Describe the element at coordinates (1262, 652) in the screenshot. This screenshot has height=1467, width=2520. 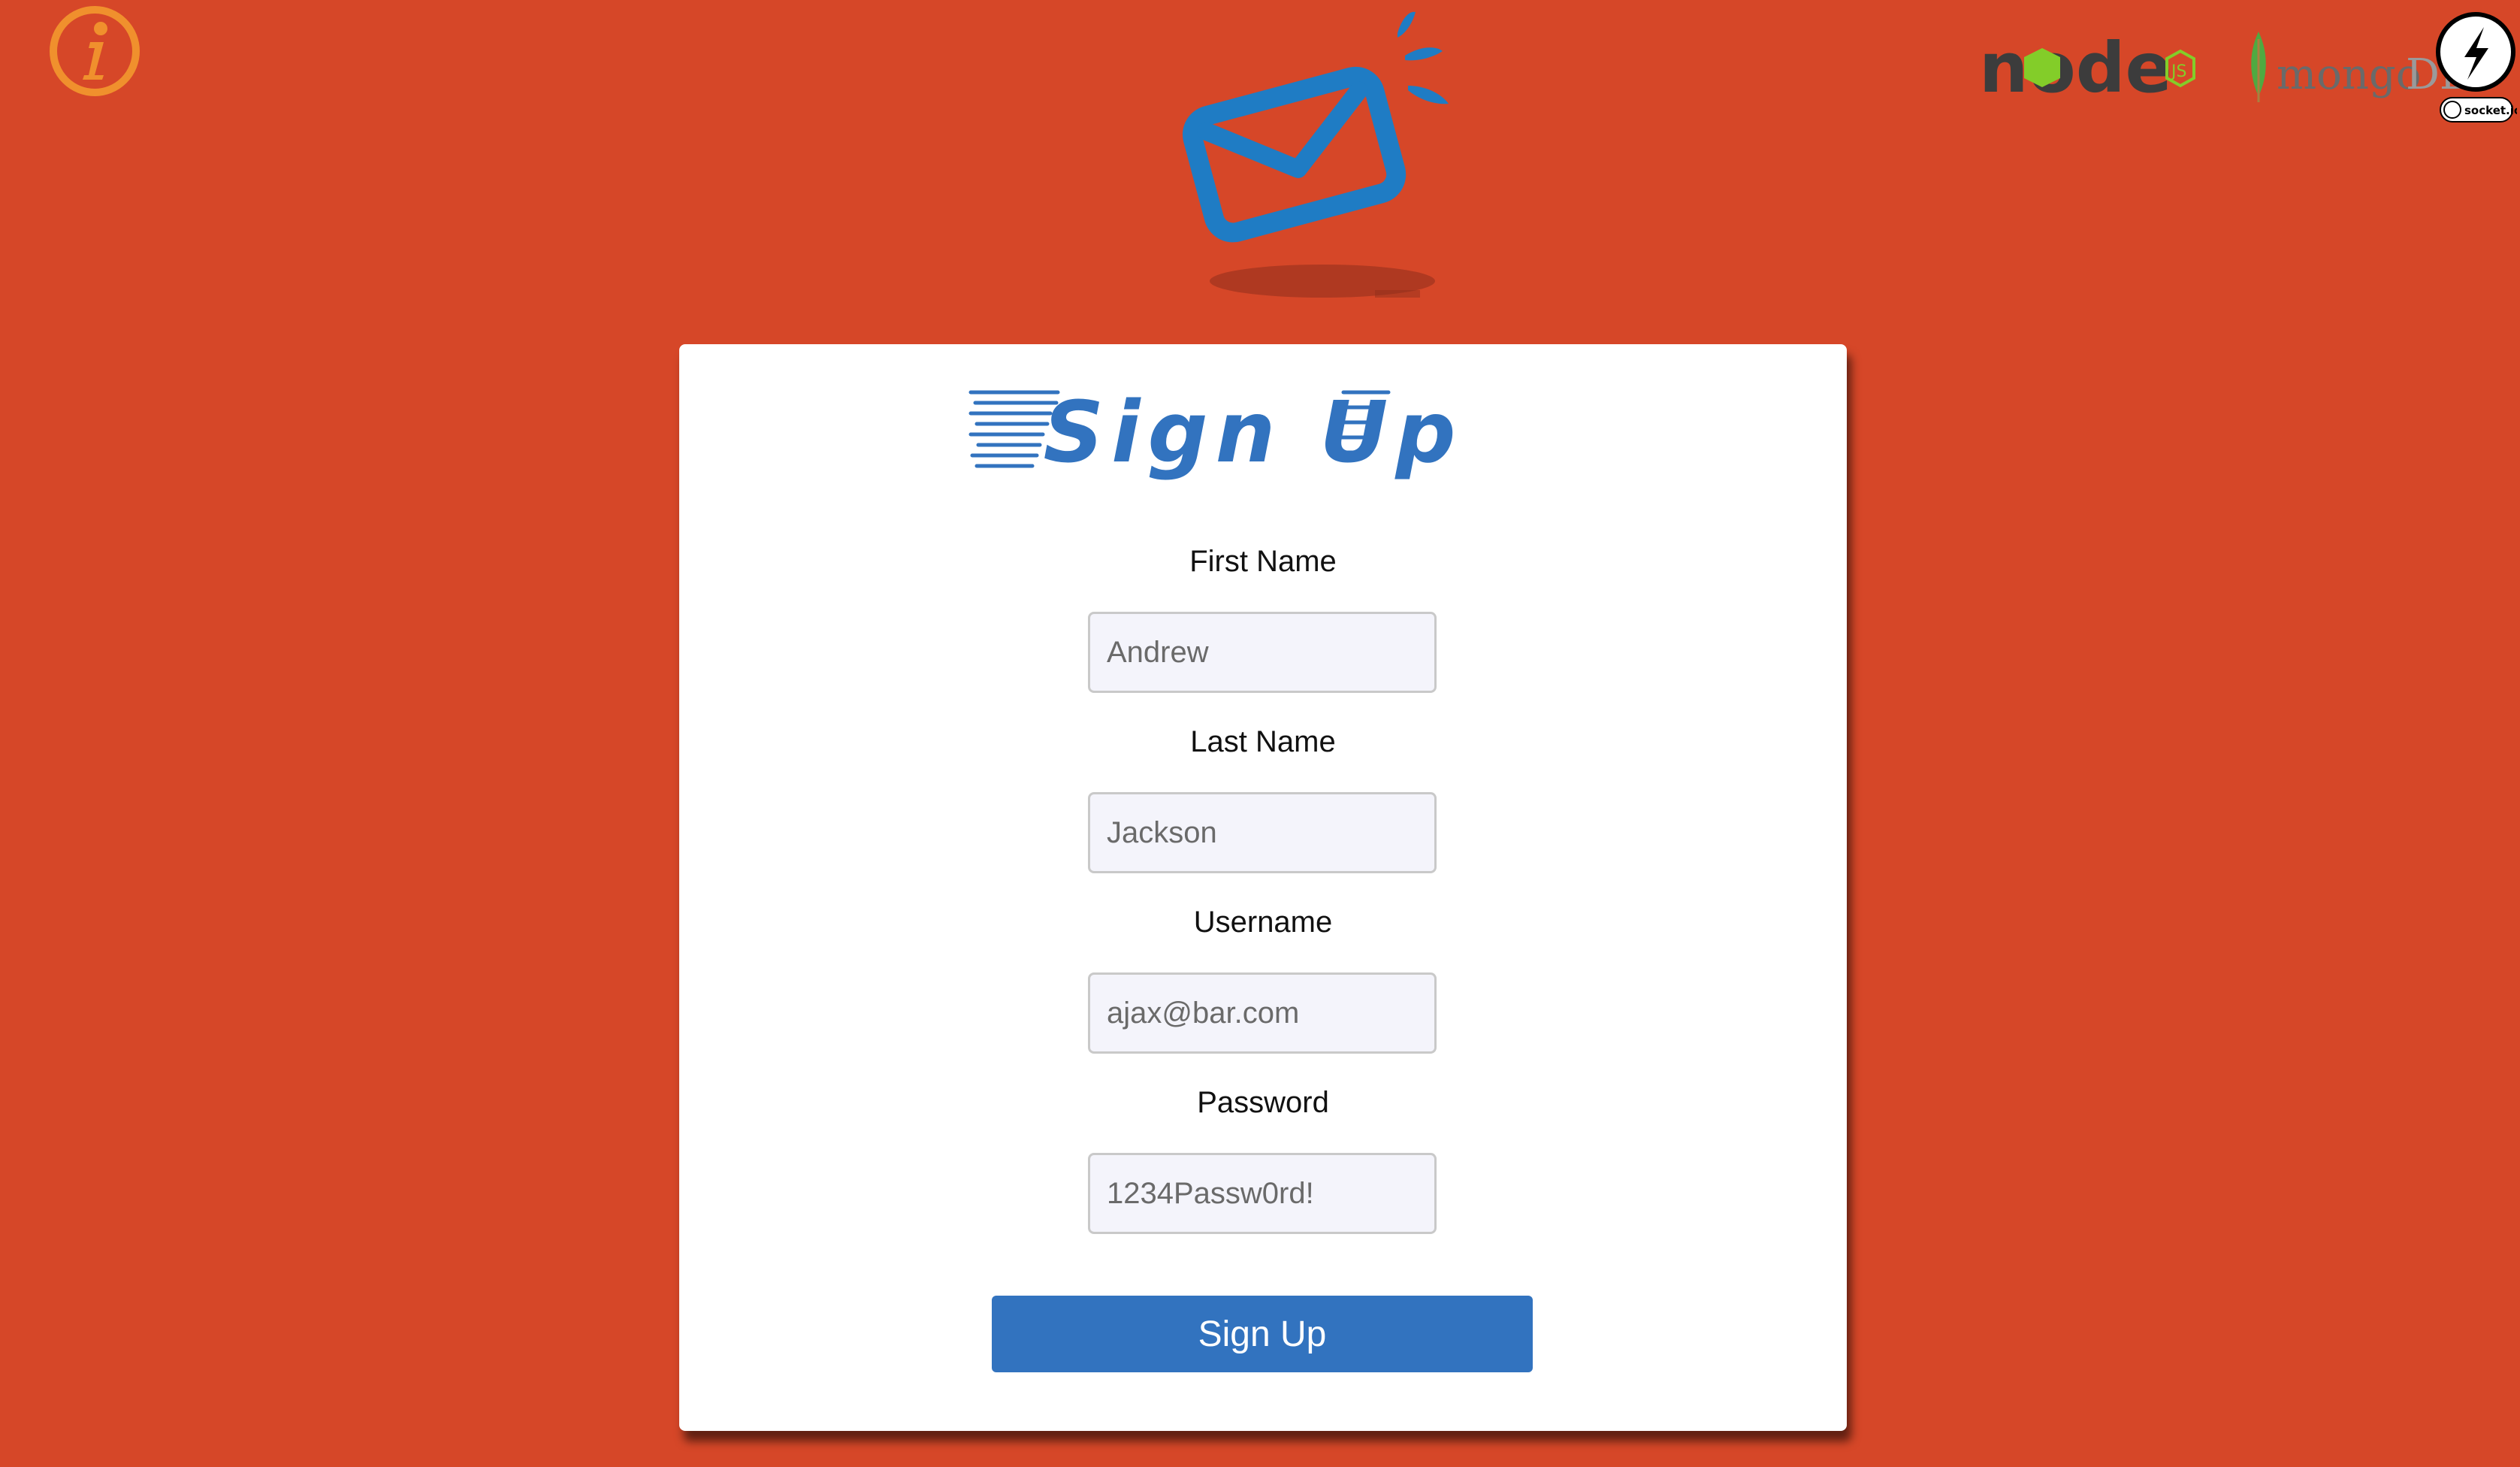
I see `first-name-input` at that location.